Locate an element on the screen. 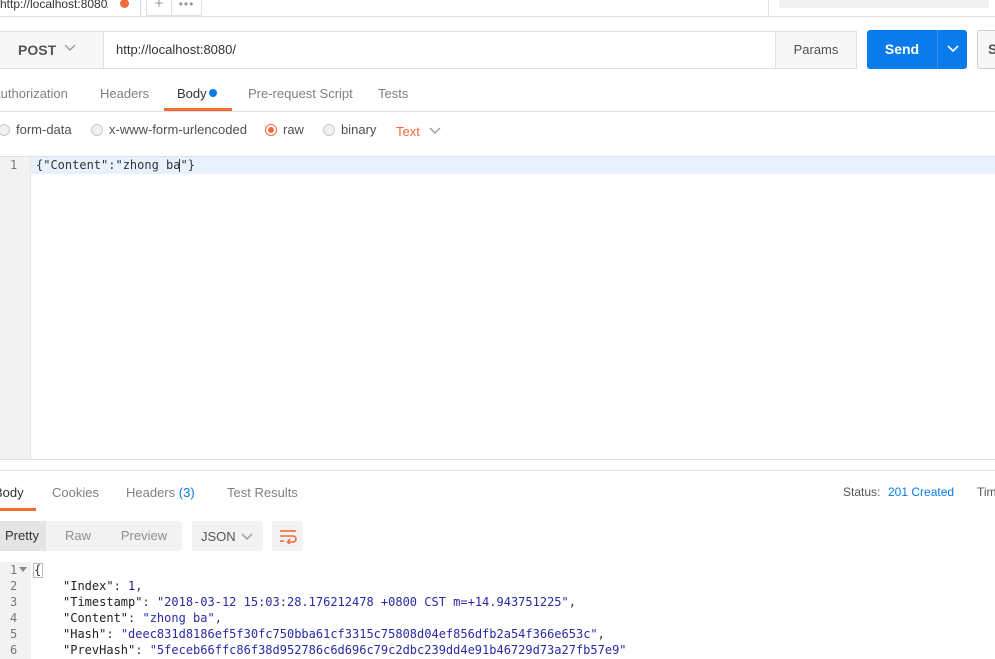 The image size is (995, 659). wrap-lines-button is located at coordinates (287, 536).